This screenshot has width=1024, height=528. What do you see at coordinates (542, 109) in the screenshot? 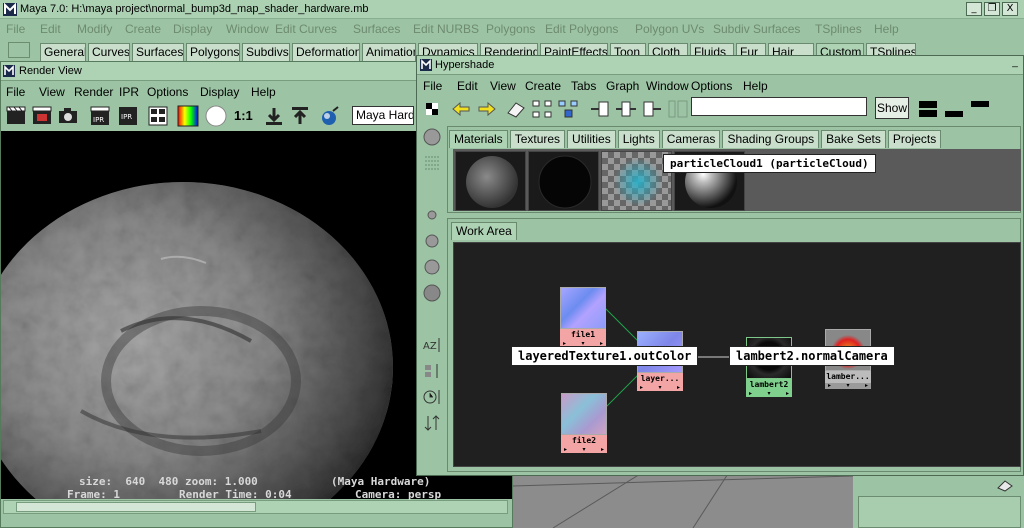
I see `rearrange-graph-icon` at bounding box center [542, 109].